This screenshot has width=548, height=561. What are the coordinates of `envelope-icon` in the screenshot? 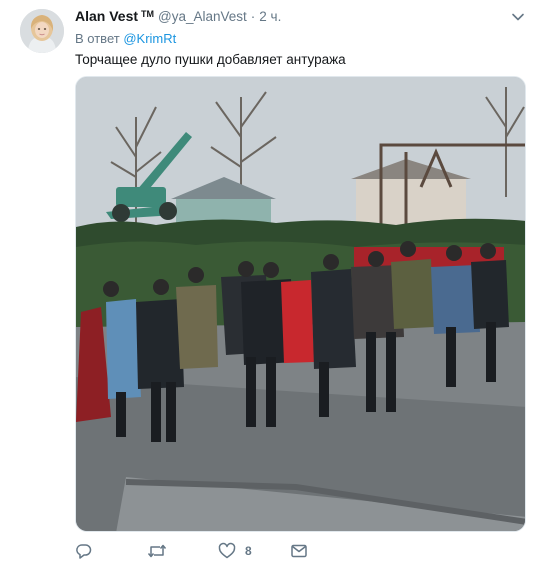 It's located at (299, 551).